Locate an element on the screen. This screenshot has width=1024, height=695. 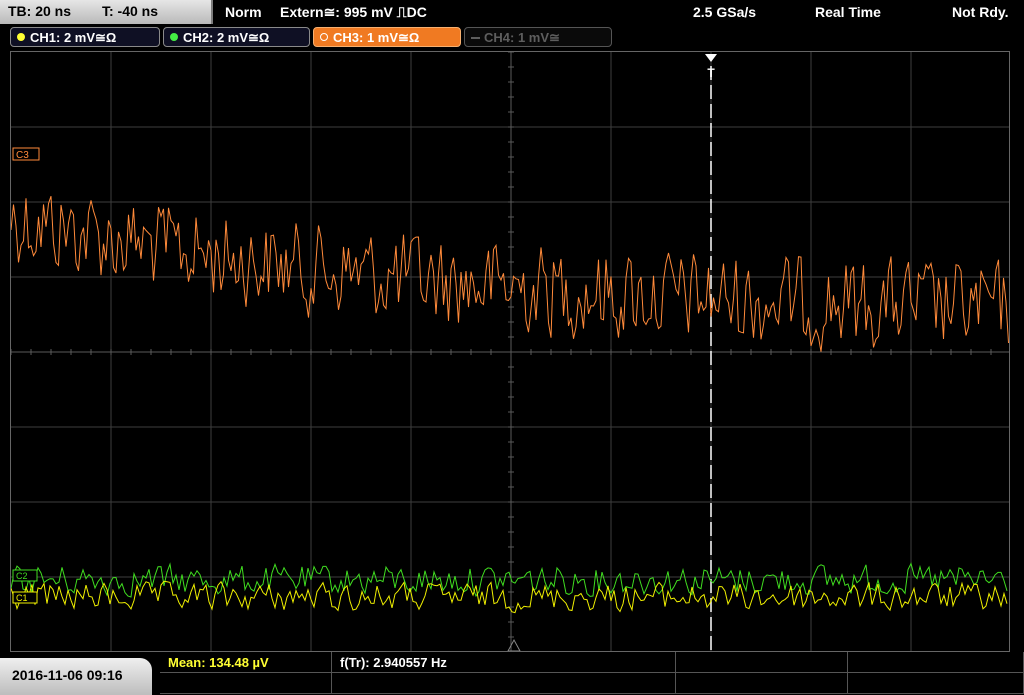
channel-2-ground-marker: C2 is located at coordinates (25, 575).